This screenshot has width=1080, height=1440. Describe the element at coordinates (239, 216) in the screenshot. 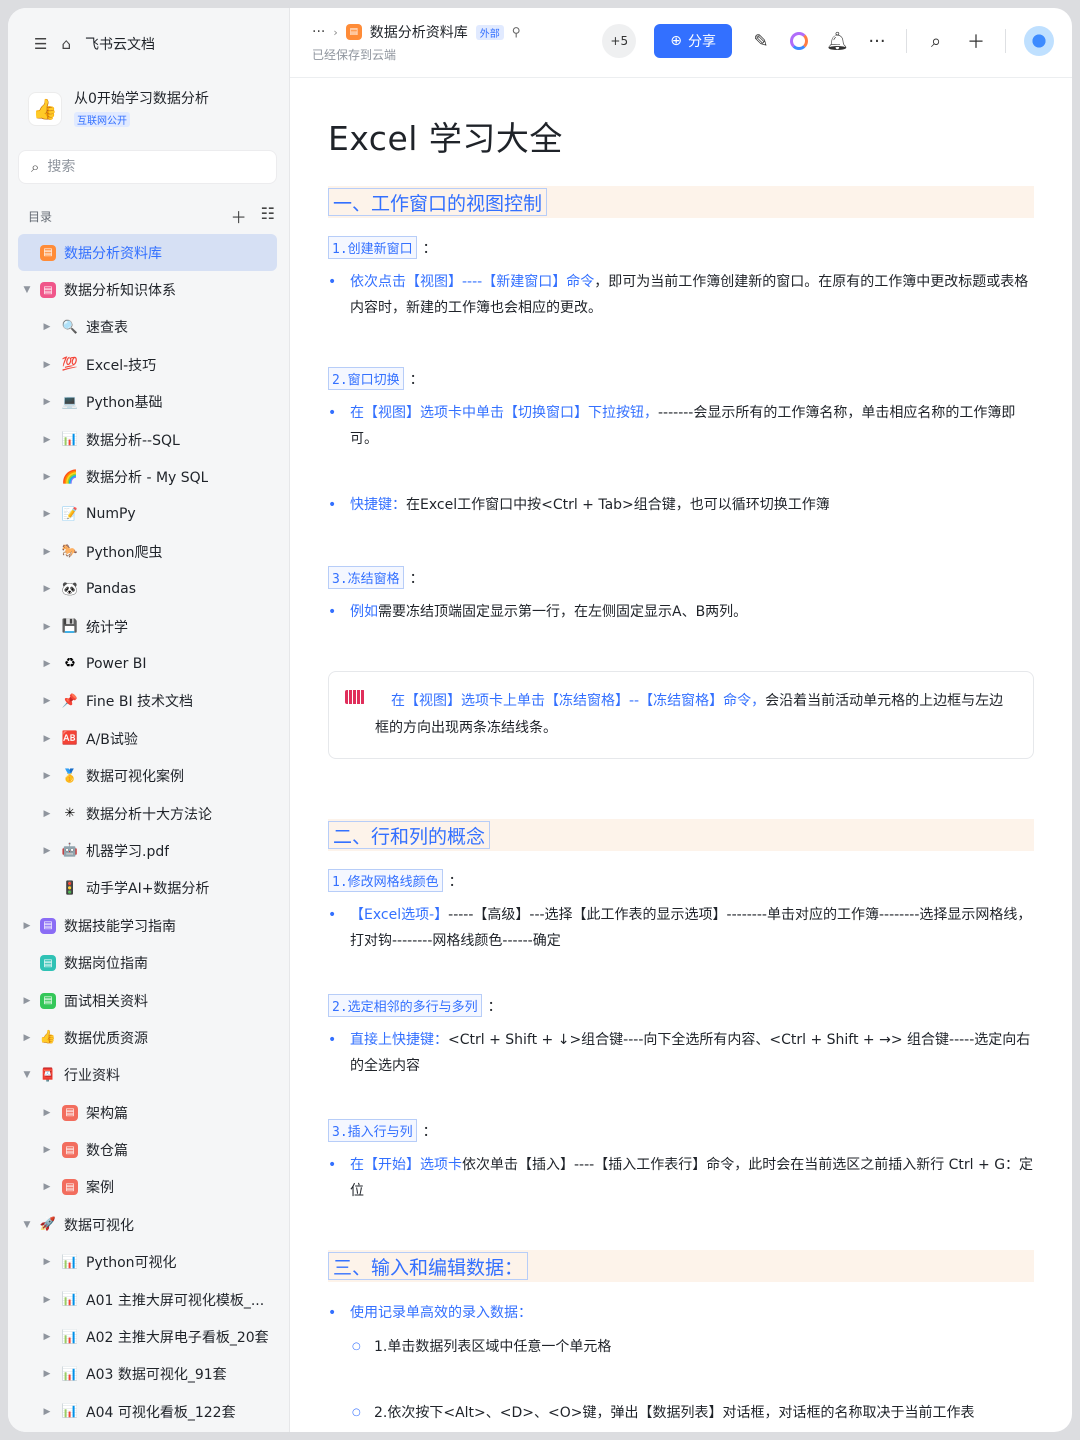

I see `add-page-icon: ＋` at that location.